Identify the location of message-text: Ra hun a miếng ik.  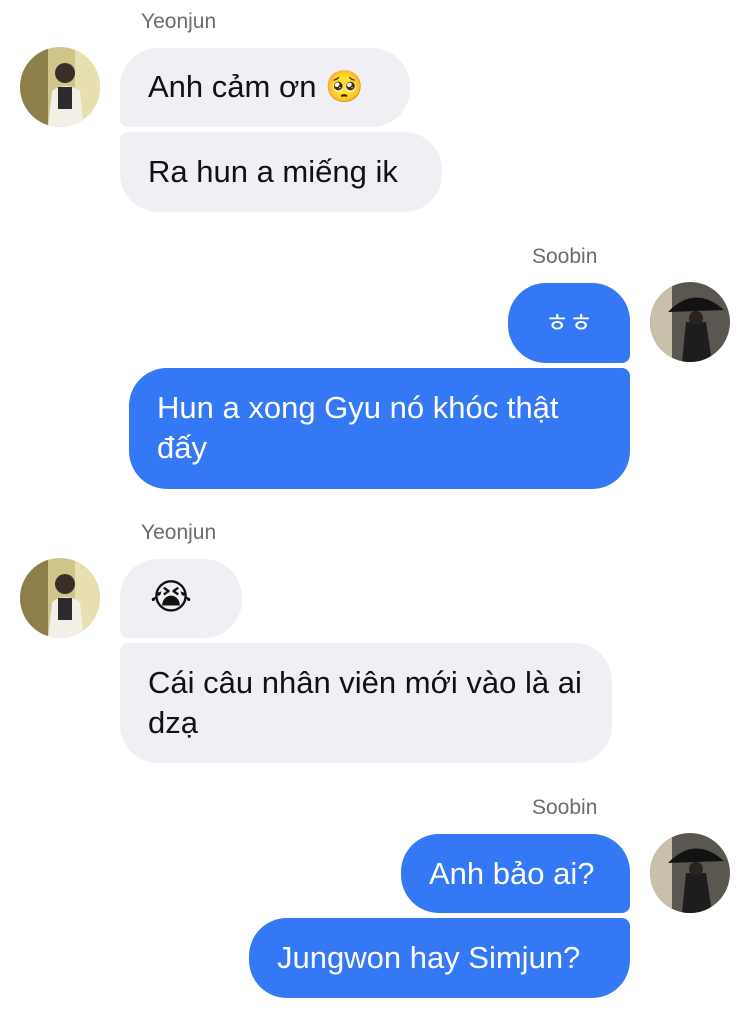
(273, 171).